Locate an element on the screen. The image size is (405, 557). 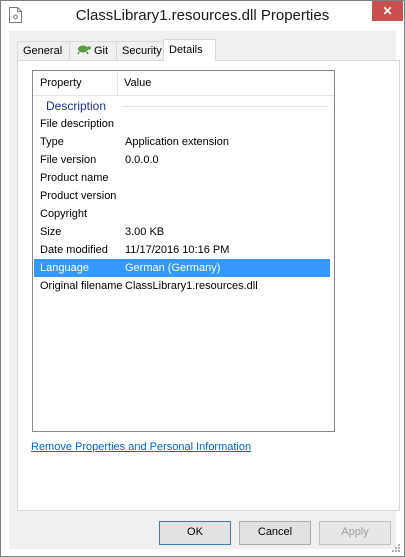
tab-label: General is located at coordinates (43, 51).